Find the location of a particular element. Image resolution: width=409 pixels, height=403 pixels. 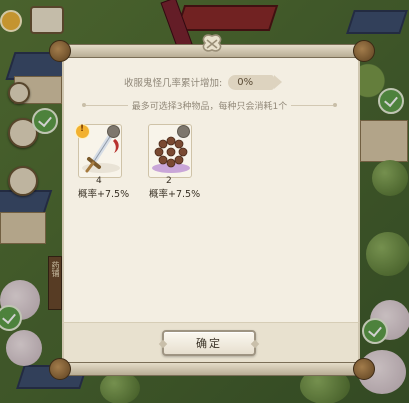

item-slot-prayer-beads: 2 is located at coordinates (170, 155).